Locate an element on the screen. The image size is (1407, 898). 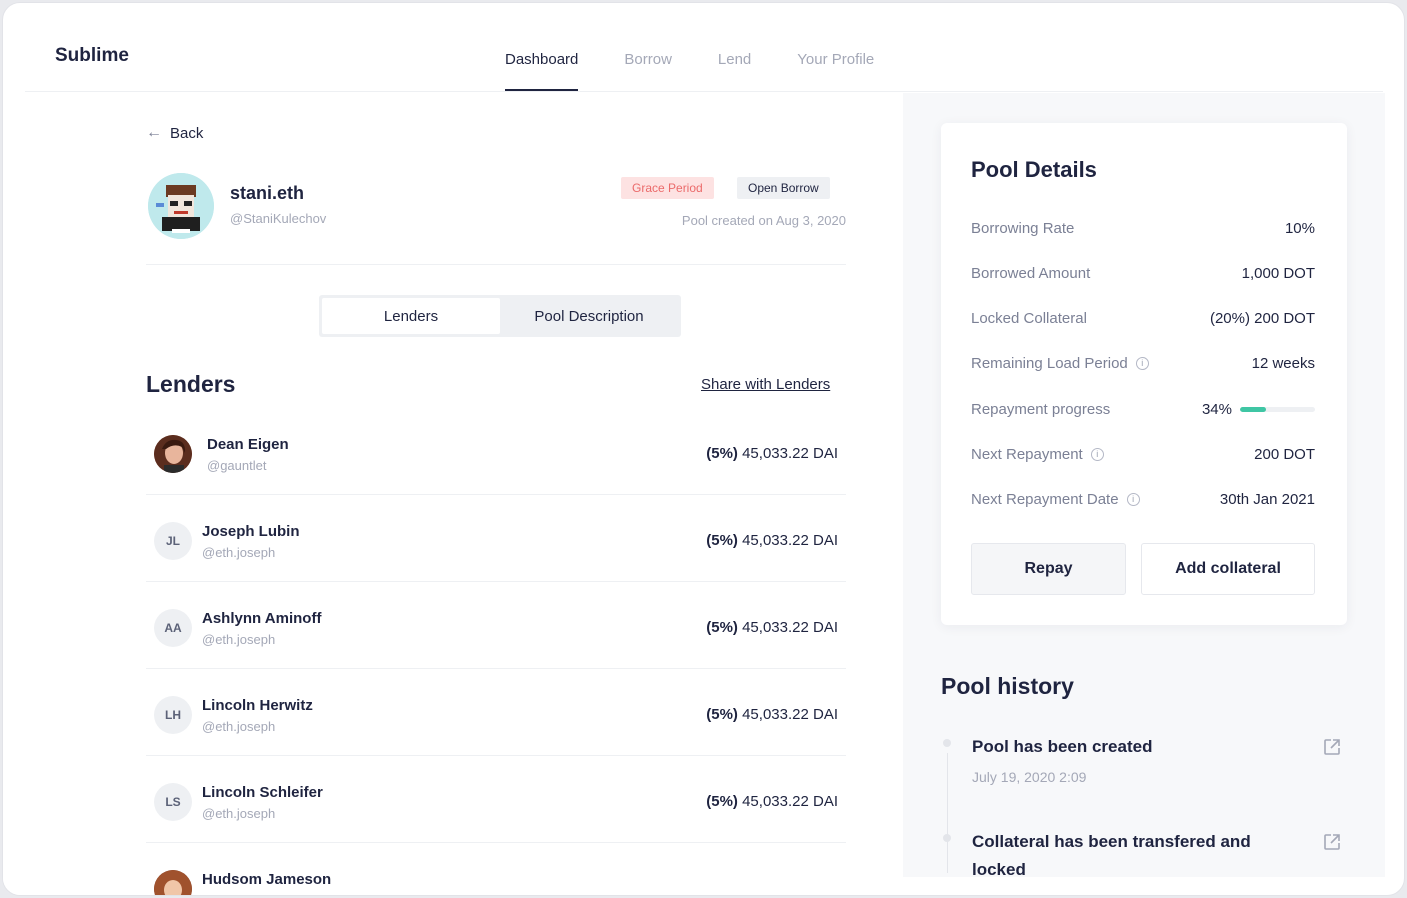
detail-label-text: Next Repayment is located at coordinates (1027, 454).